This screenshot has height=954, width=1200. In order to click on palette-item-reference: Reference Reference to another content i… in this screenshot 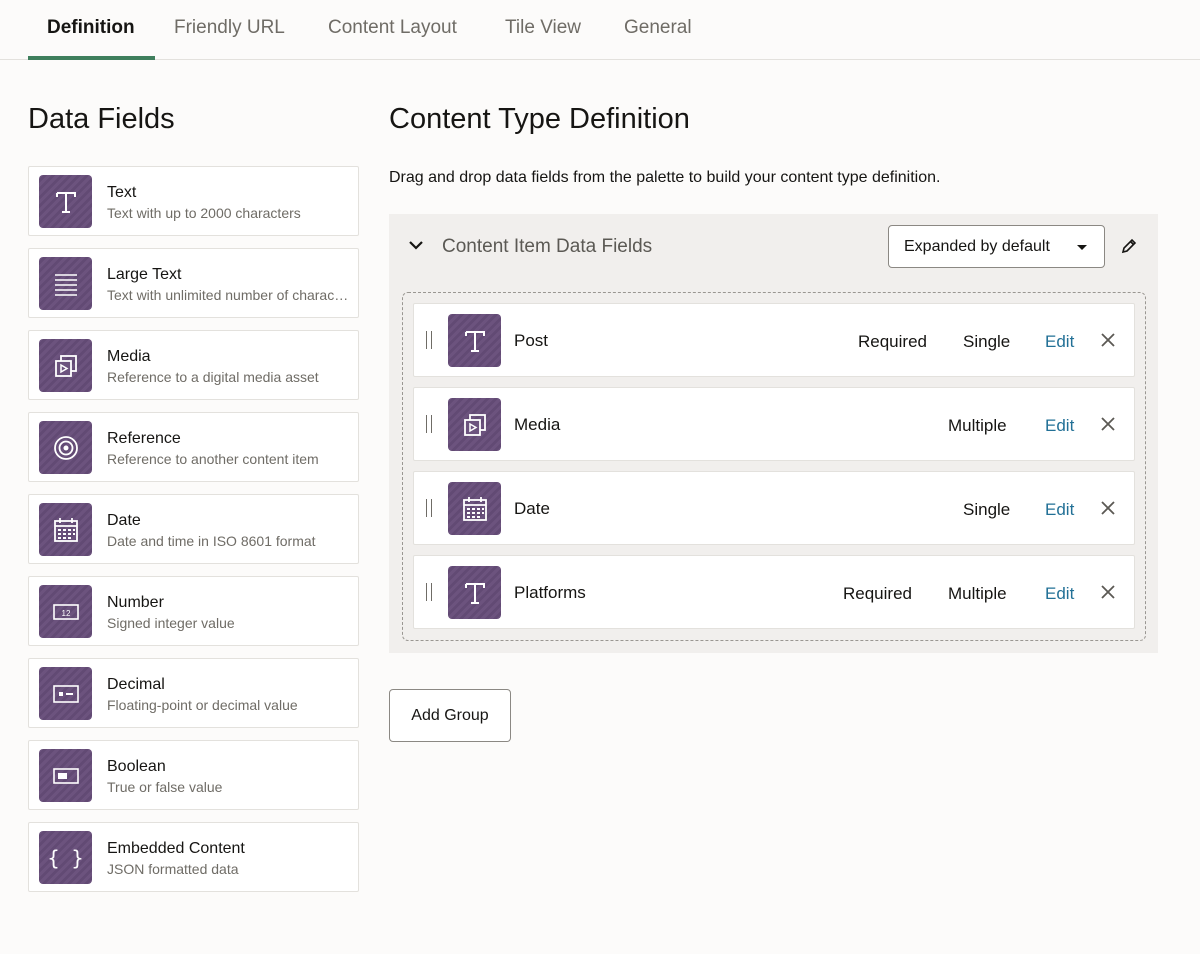, I will do `click(193, 447)`.